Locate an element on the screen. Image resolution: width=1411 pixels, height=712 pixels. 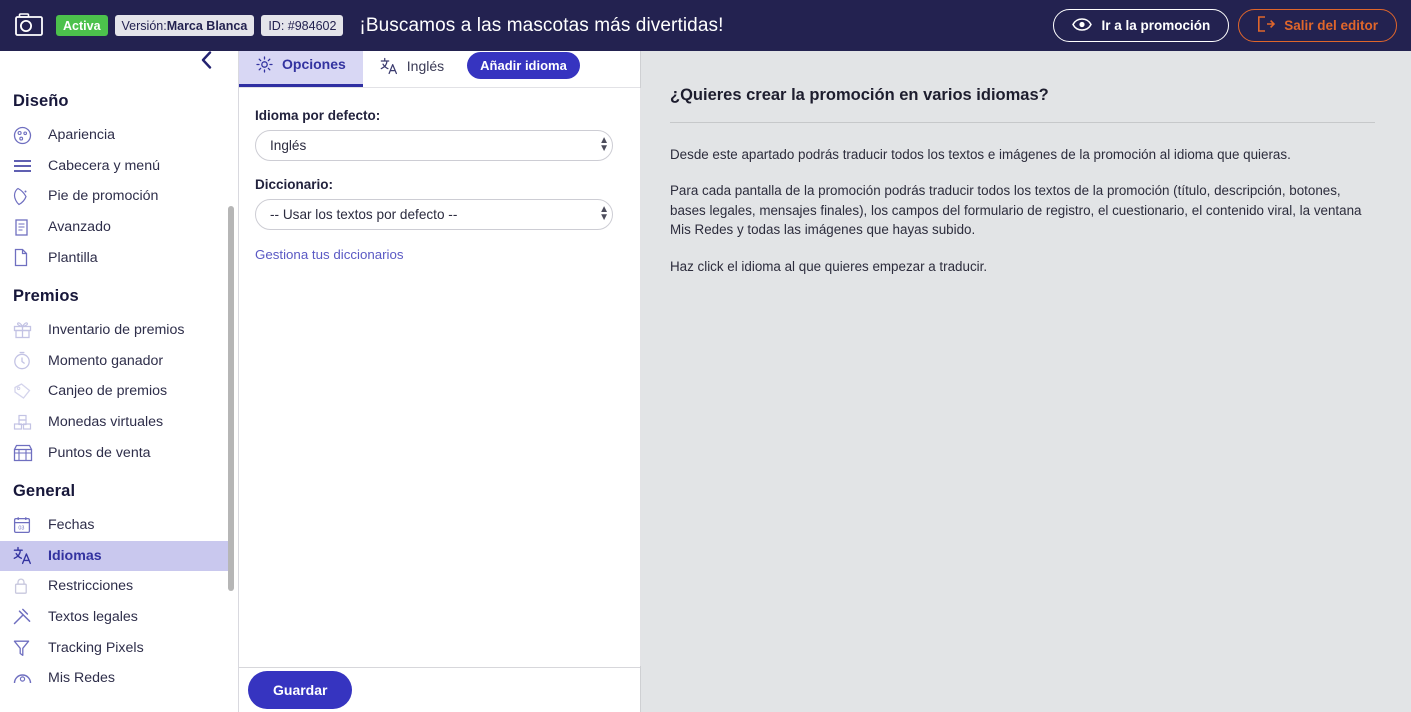
dictionary-label: Diccionario: is located at coordinates (294, 184).